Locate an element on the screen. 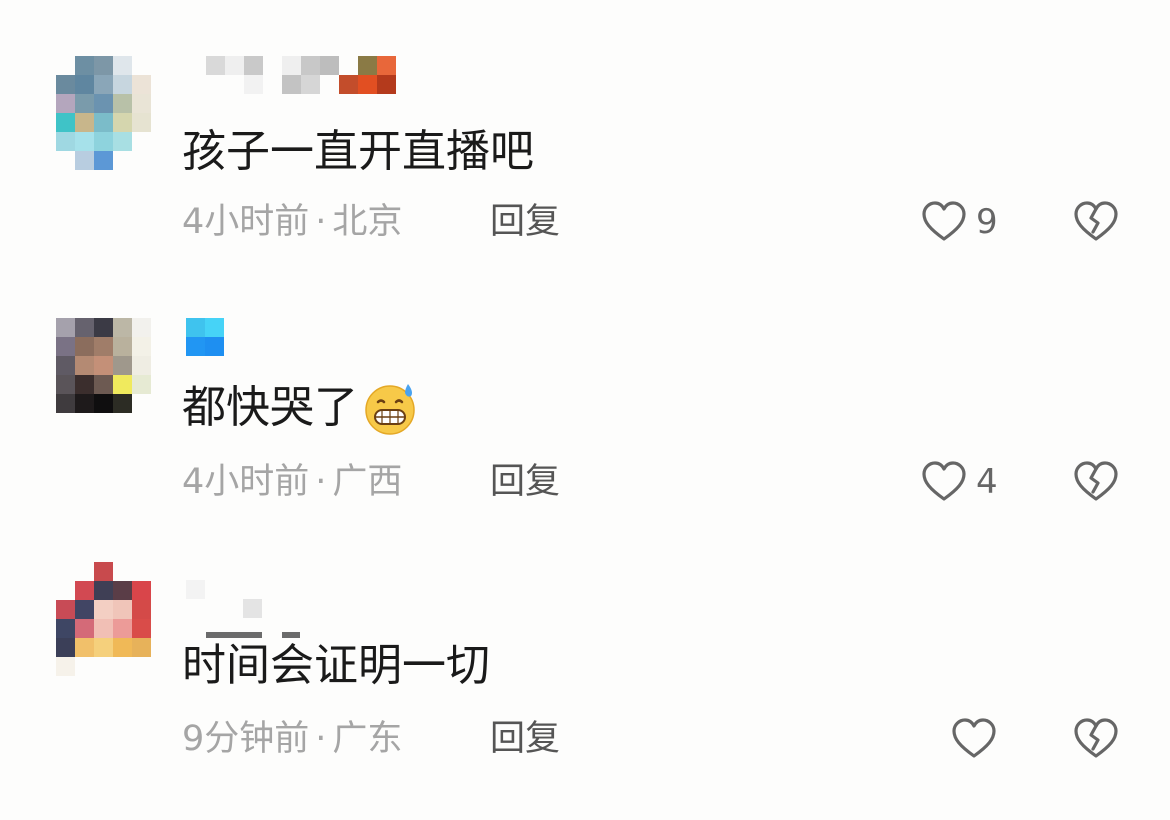 The width and height of the screenshot is (1170, 820). comment-text: 时间会证明一切 is located at coordinates (336, 666).